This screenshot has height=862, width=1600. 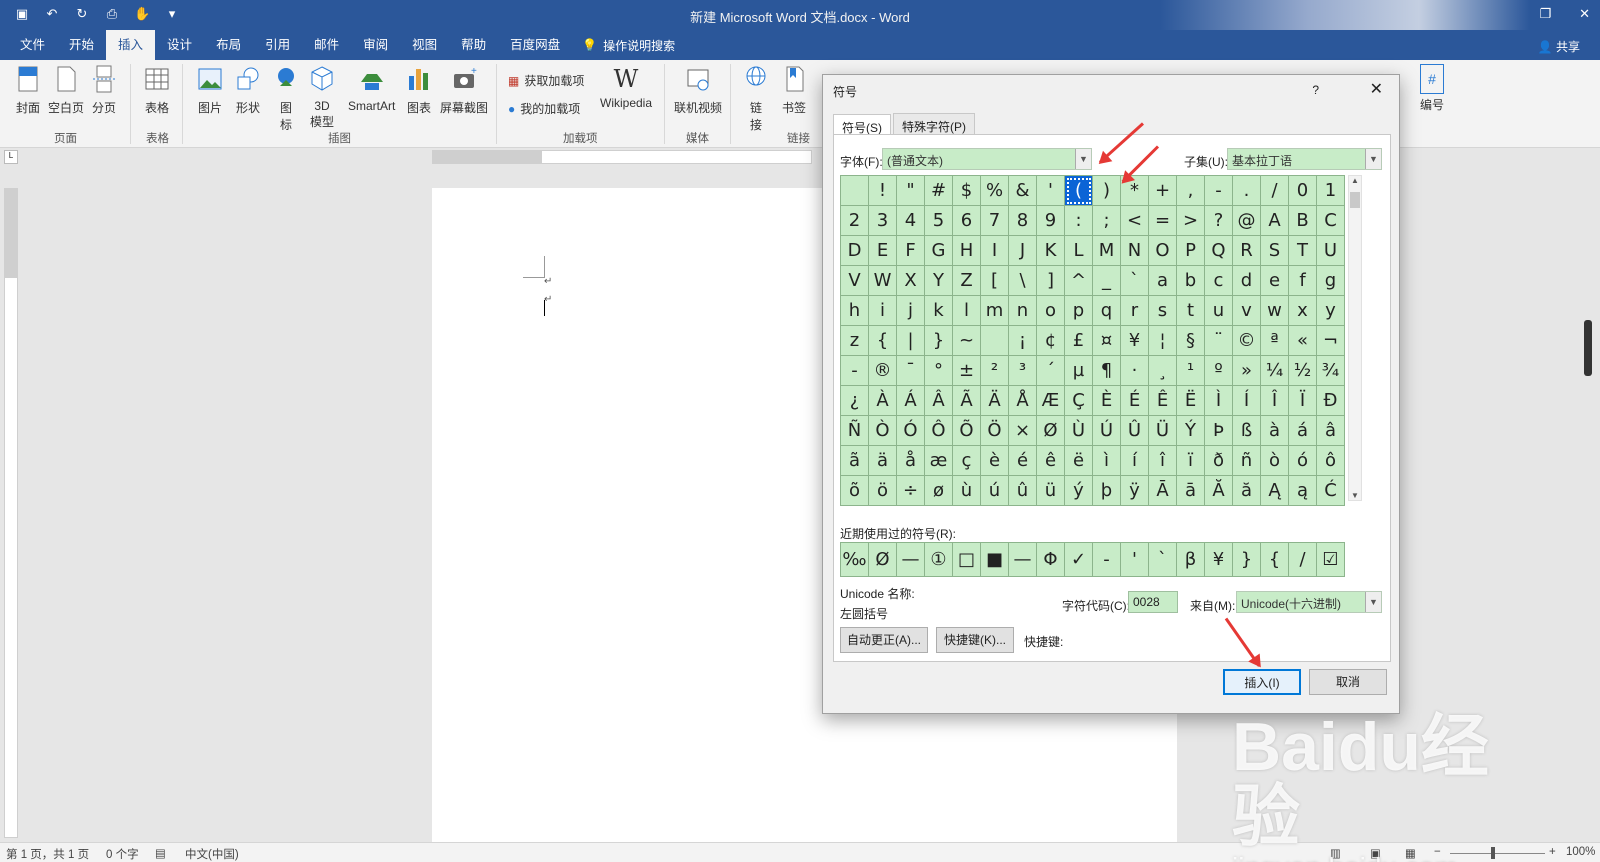 What do you see at coordinates (1191, 341) in the screenshot?
I see `symbol-cell: §` at bounding box center [1191, 341].